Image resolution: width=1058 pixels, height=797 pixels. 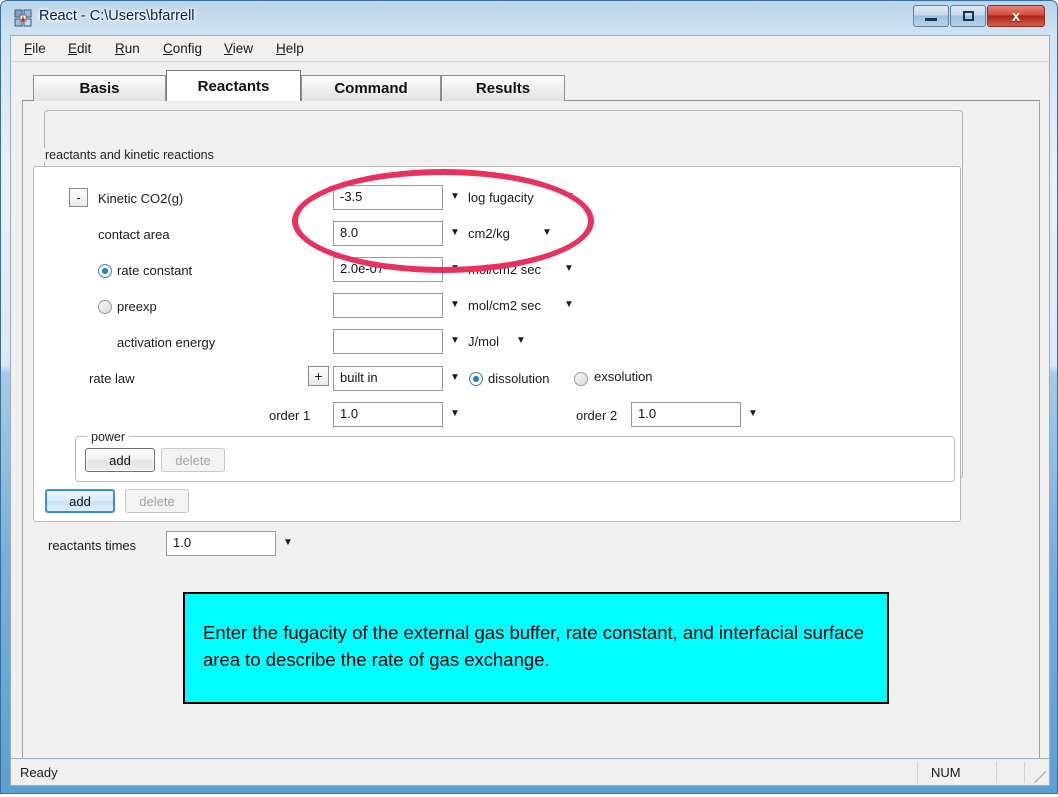 I want to click on fugacity-unit-dropdown-arrow, so click(x=570, y=197).